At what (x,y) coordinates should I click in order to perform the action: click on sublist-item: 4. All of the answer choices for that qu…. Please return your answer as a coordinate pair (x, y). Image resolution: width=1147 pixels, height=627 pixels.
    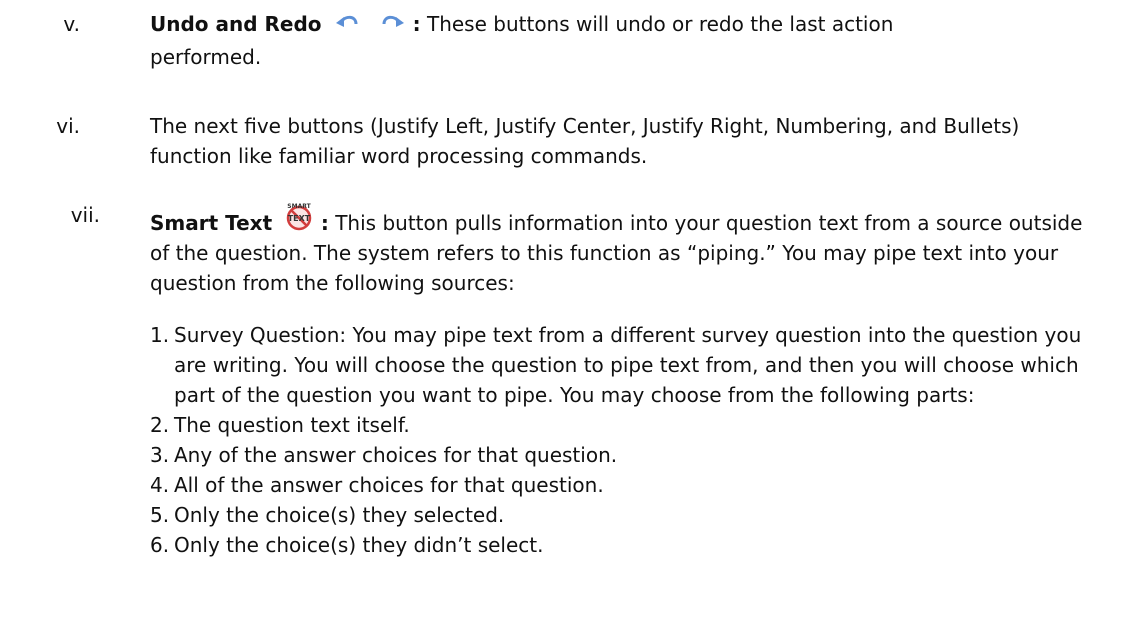
    Looking at the image, I should click on (625, 485).